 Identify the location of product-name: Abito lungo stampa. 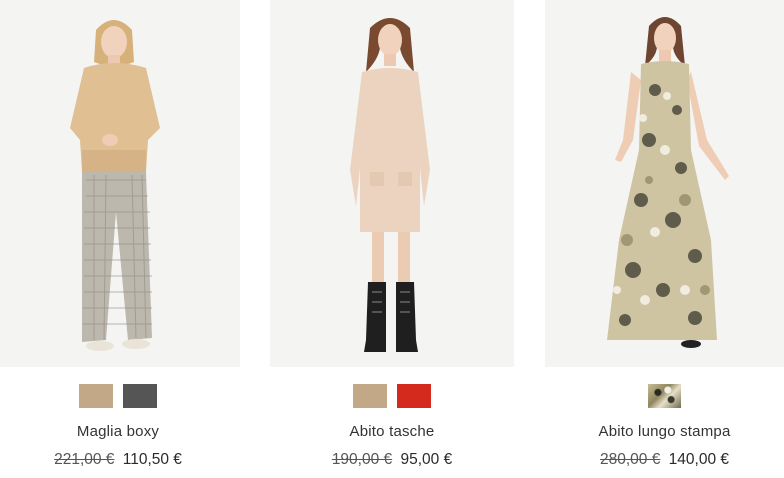
(664, 432).